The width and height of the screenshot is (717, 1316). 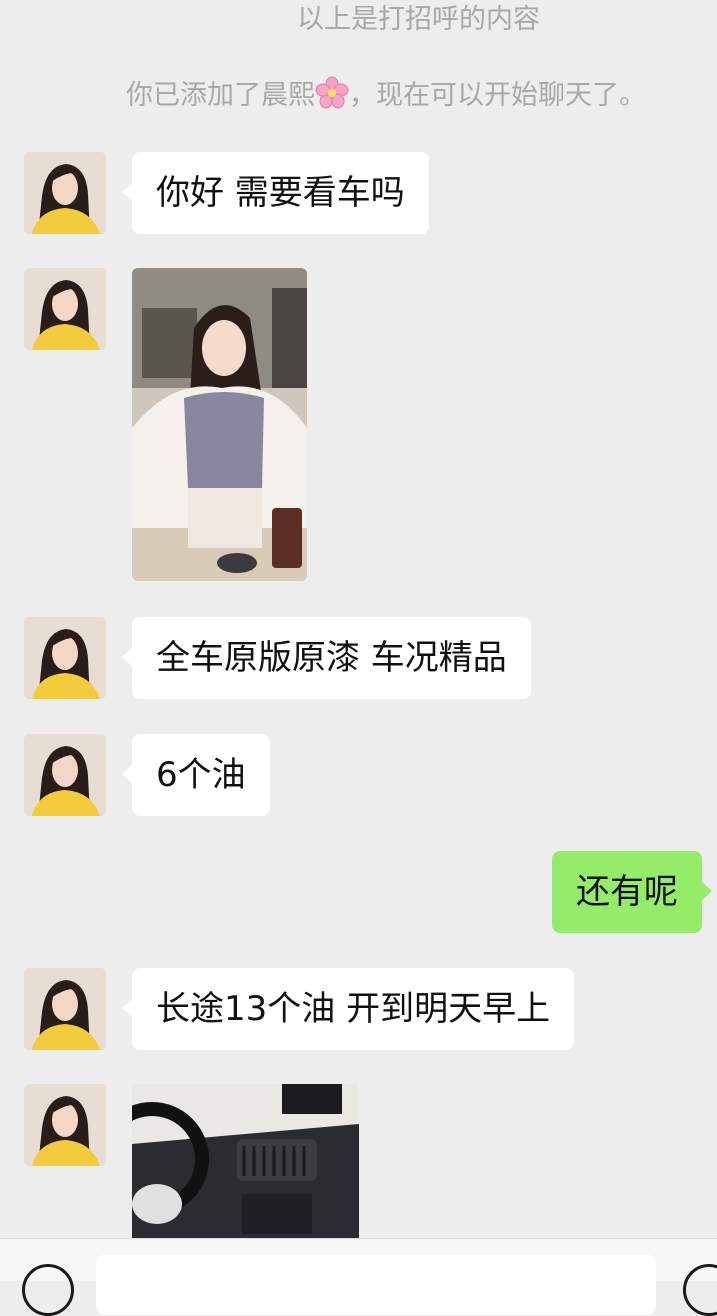 I want to click on friend-added-suffix: ，现在可以开始聊天了。, so click(x=497, y=95).